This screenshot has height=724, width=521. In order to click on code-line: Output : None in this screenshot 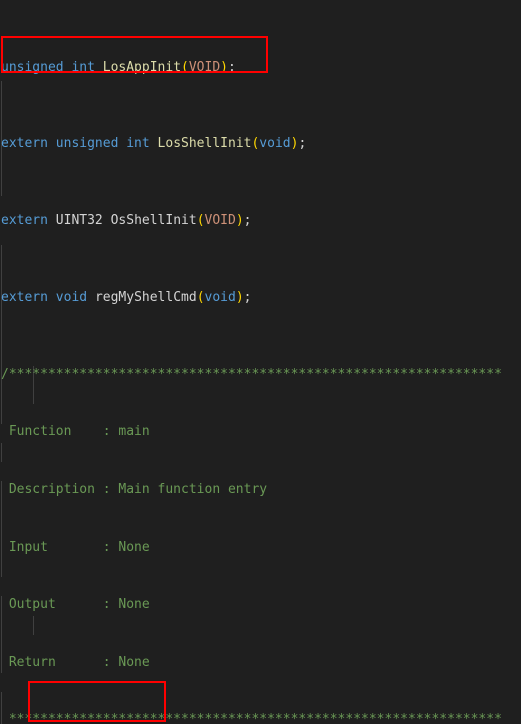, I will do `click(260, 604)`.